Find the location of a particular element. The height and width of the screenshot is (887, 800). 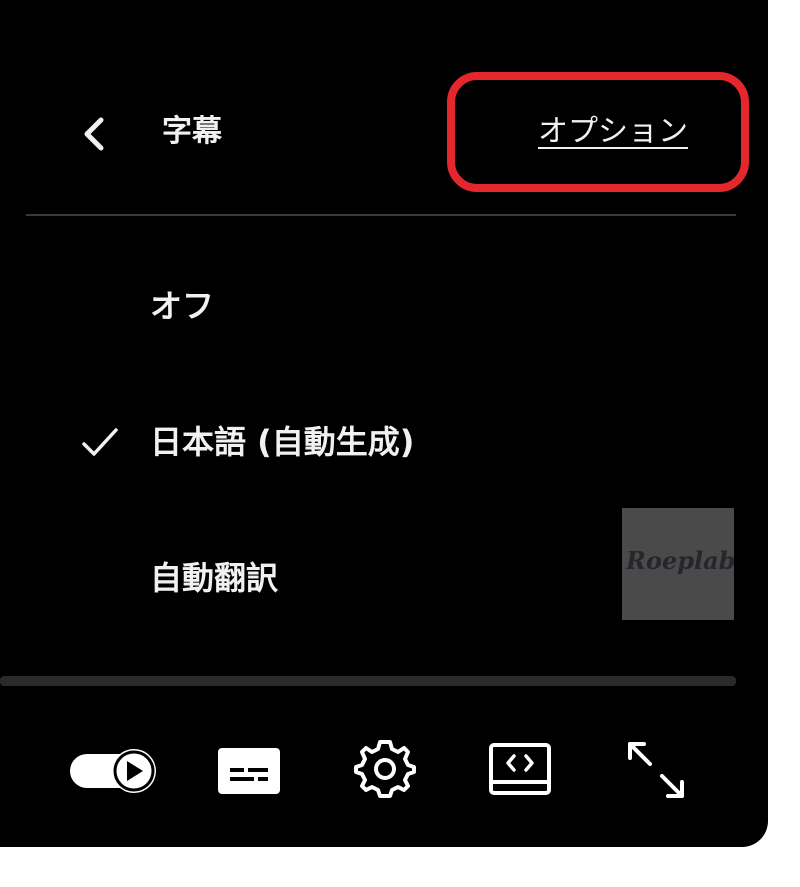

autoplay-toggle-icon is located at coordinates (113, 771).